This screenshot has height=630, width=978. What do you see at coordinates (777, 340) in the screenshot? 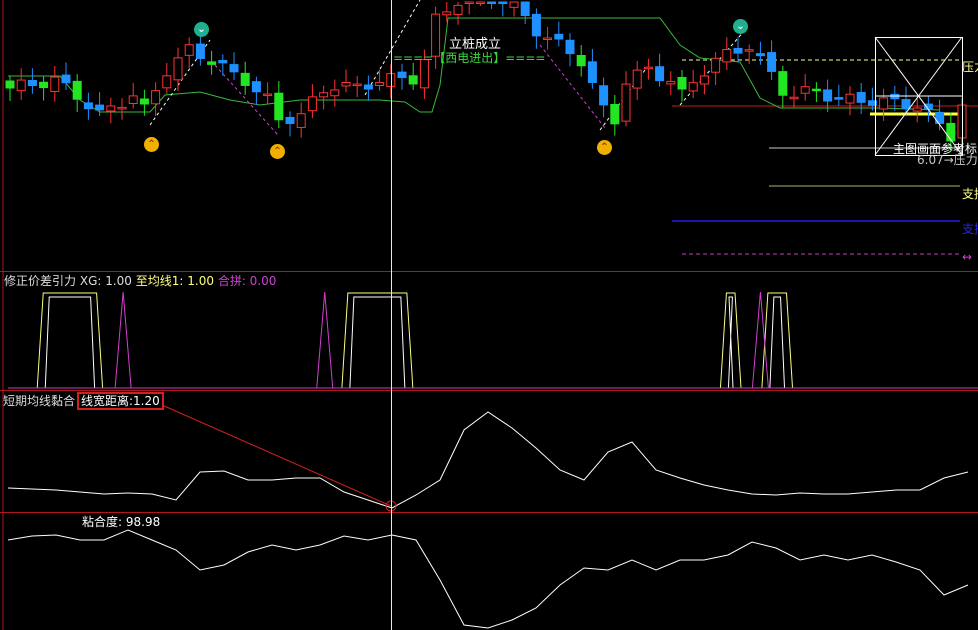
I see `signal-plateau-outer` at bounding box center [777, 340].